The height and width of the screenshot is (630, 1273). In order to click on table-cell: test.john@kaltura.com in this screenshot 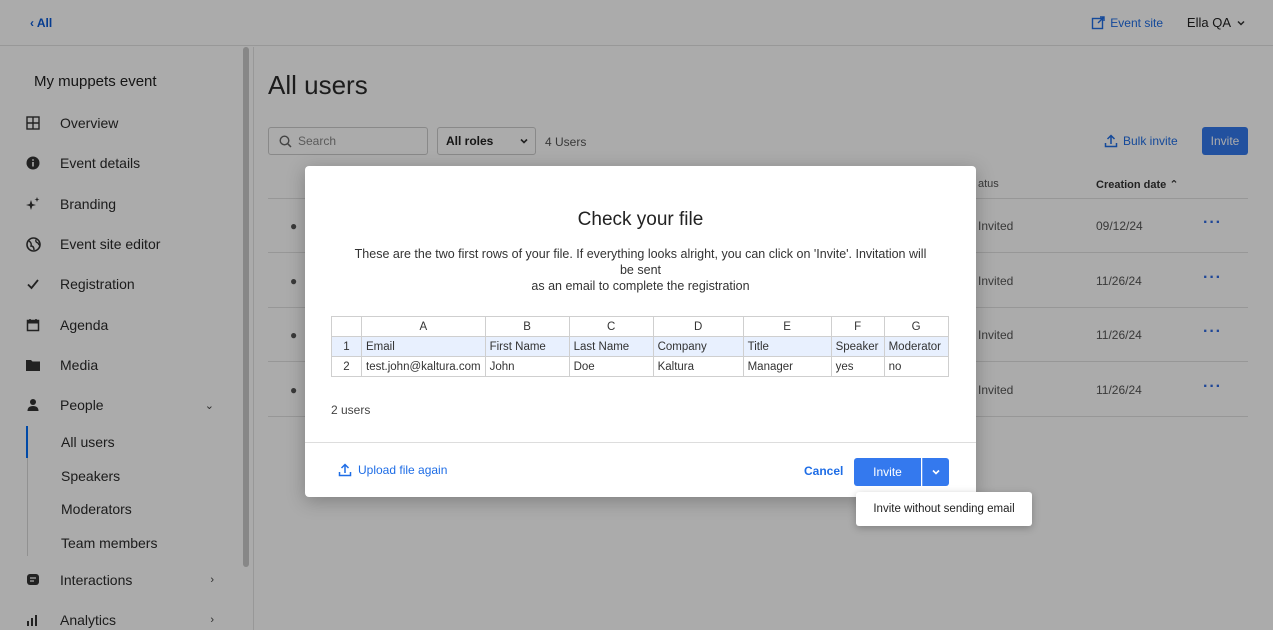, I will do `click(423, 366)`.